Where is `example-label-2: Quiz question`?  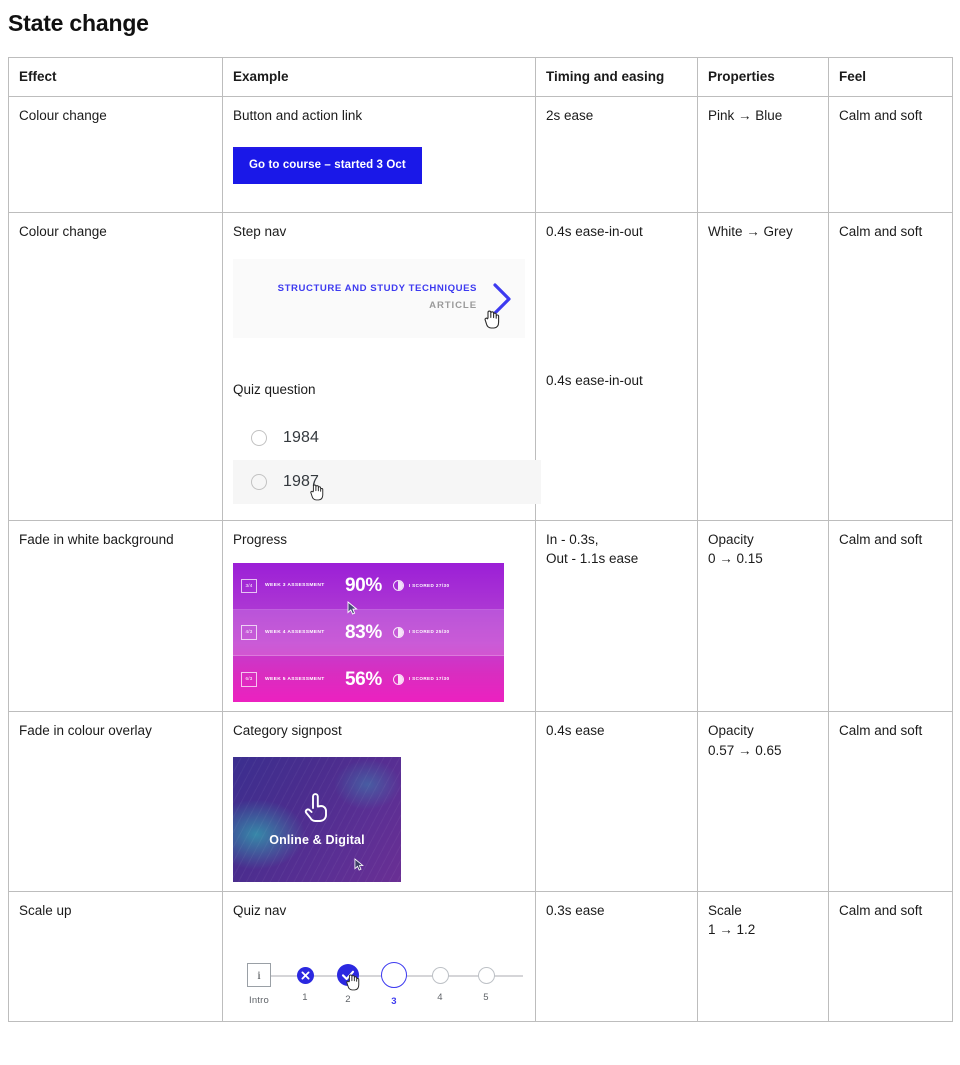 example-label-2: Quiz question is located at coordinates (274, 390).